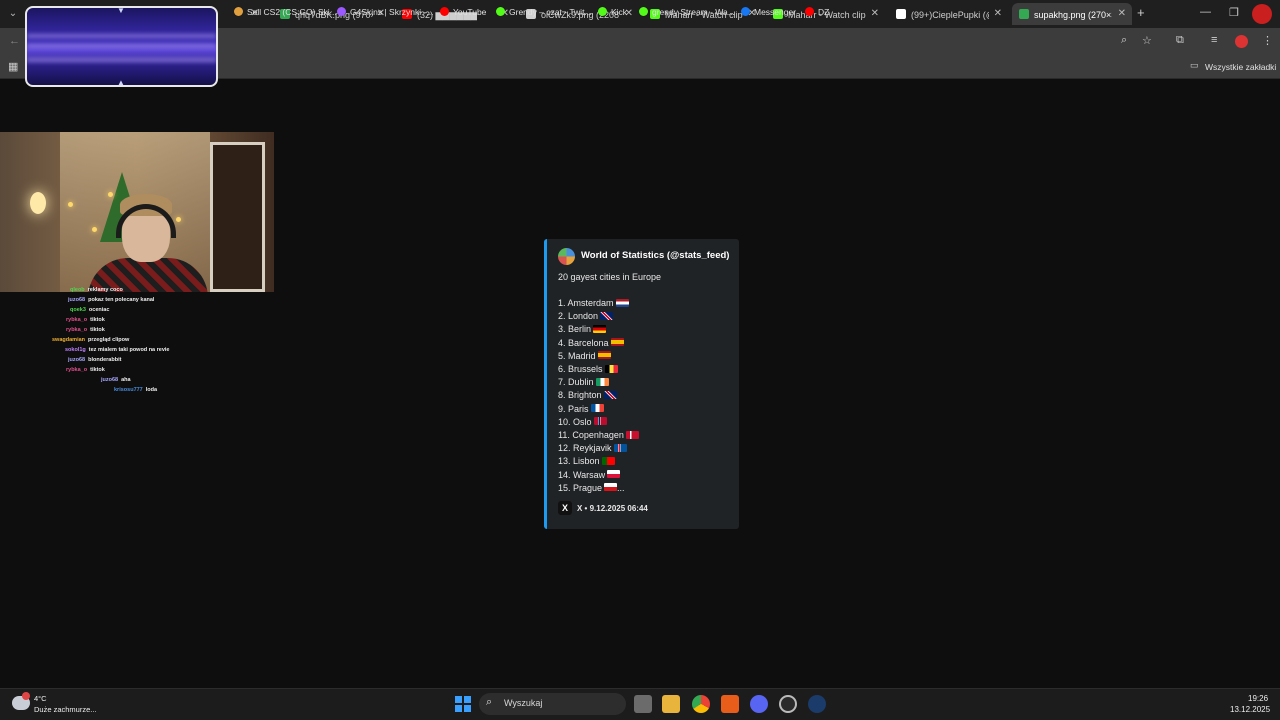  What do you see at coordinates (14, 41) in the screenshot?
I see `back-icon: ←` at bounding box center [14, 41].